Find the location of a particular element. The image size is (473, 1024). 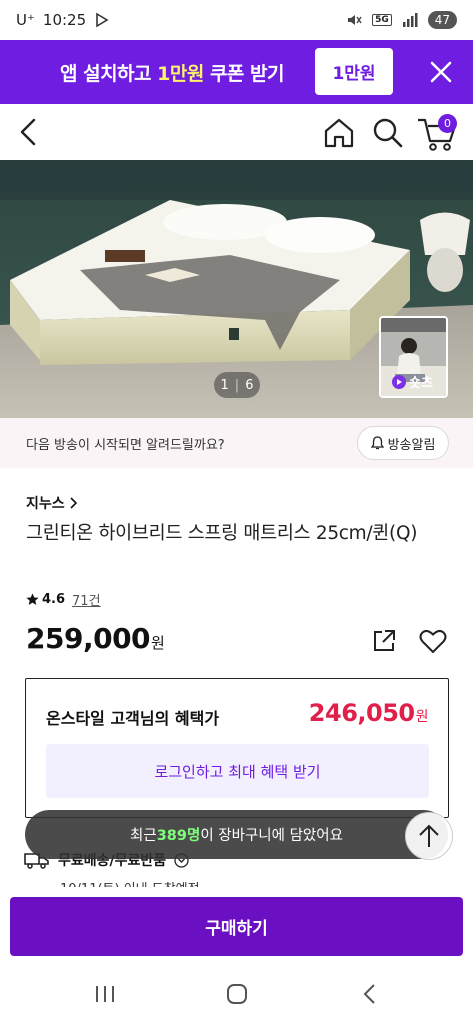

carrier-label: U⁺ is located at coordinates (25, 20).